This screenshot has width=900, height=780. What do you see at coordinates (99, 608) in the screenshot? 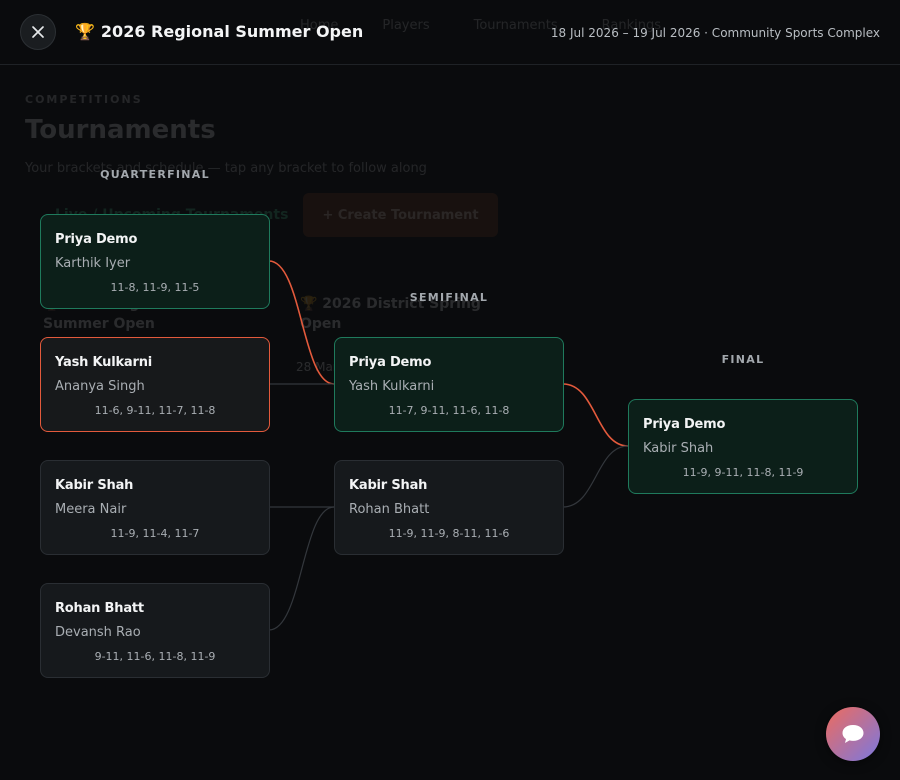
I see `match-winner: Rohan Bhatt` at bounding box center [99, 608].